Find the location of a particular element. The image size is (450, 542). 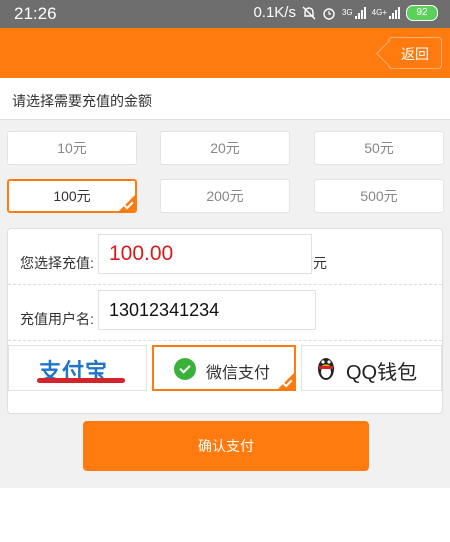

wechat-pay-label: 微信支付 is located at coordinates (238, 373).